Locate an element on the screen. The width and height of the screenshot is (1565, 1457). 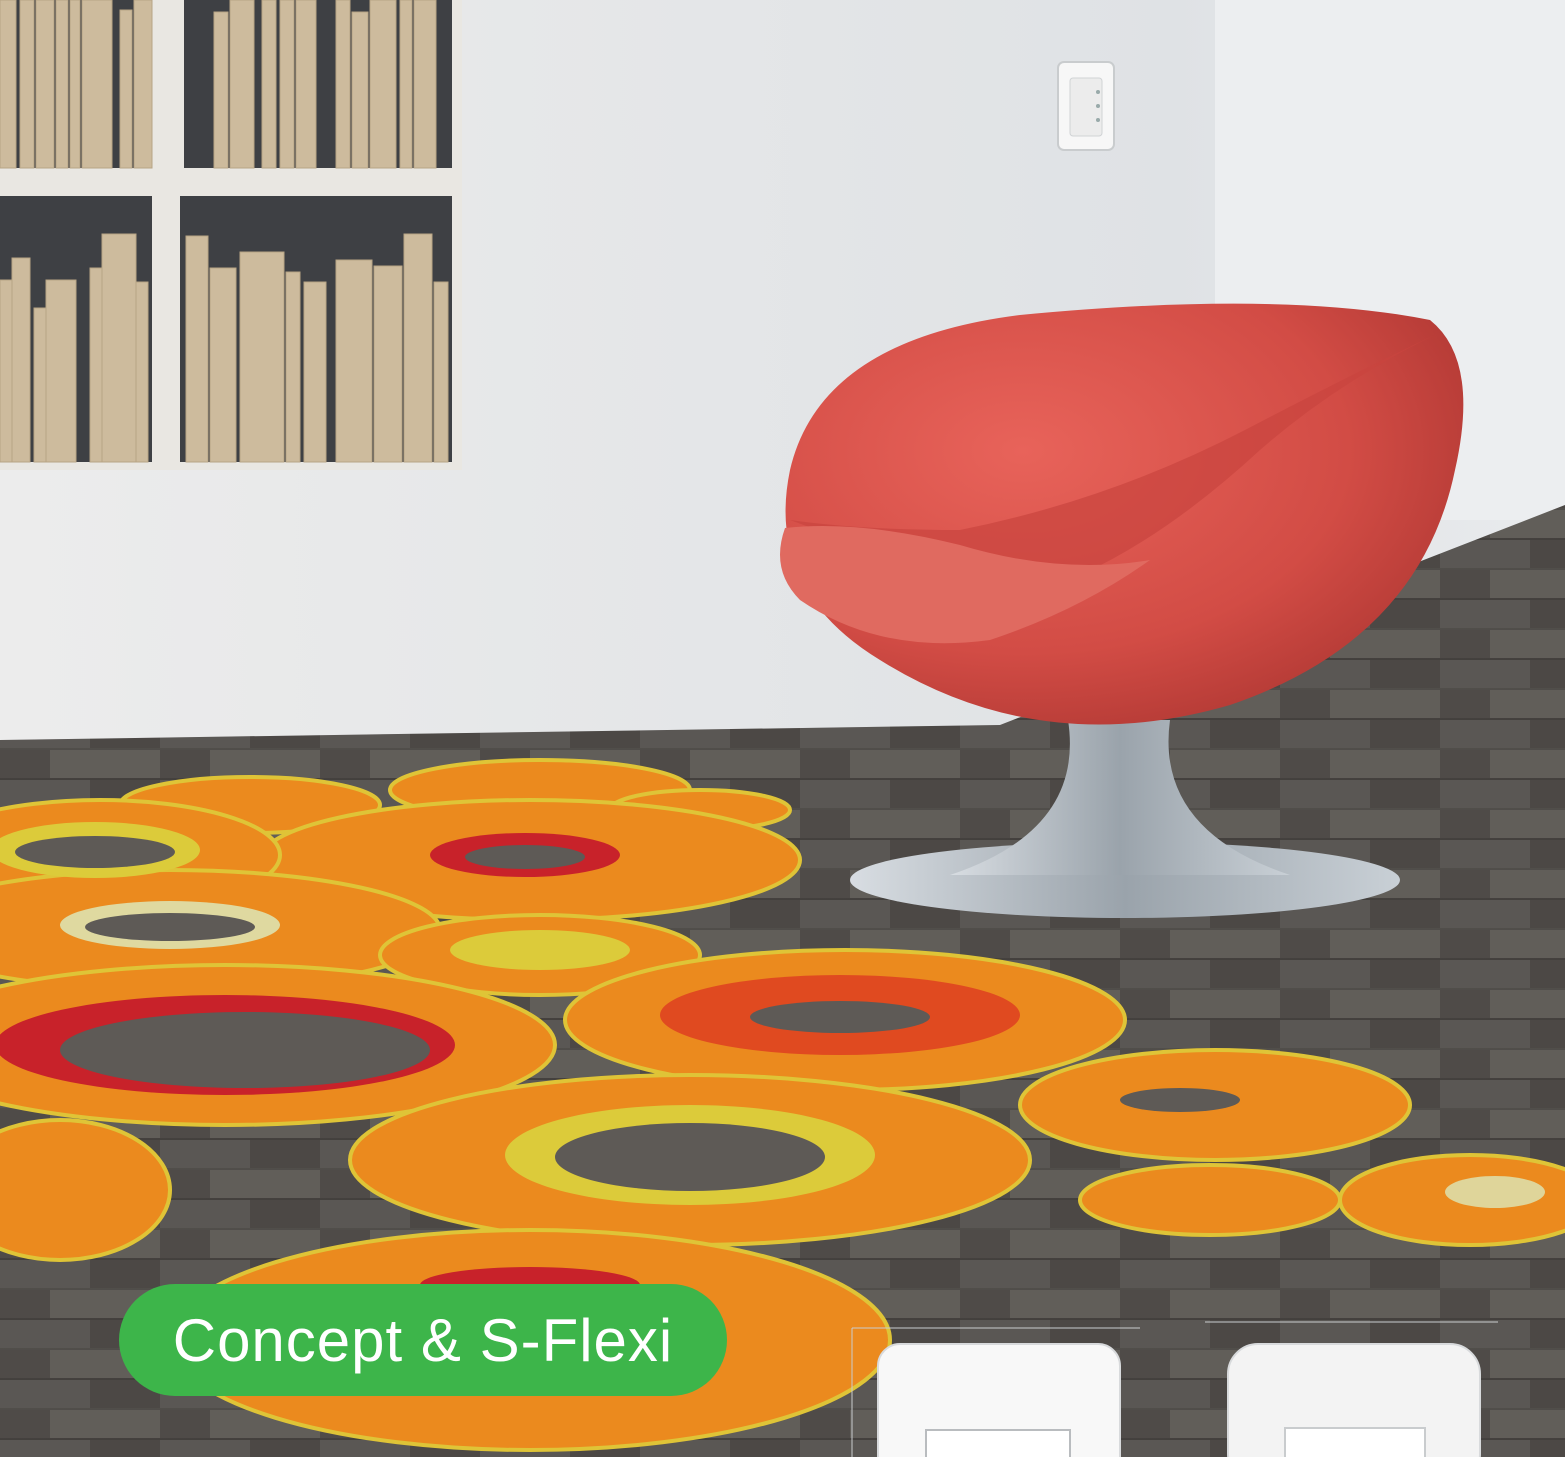
bookshelf-image is located at coordinates (231, 235).